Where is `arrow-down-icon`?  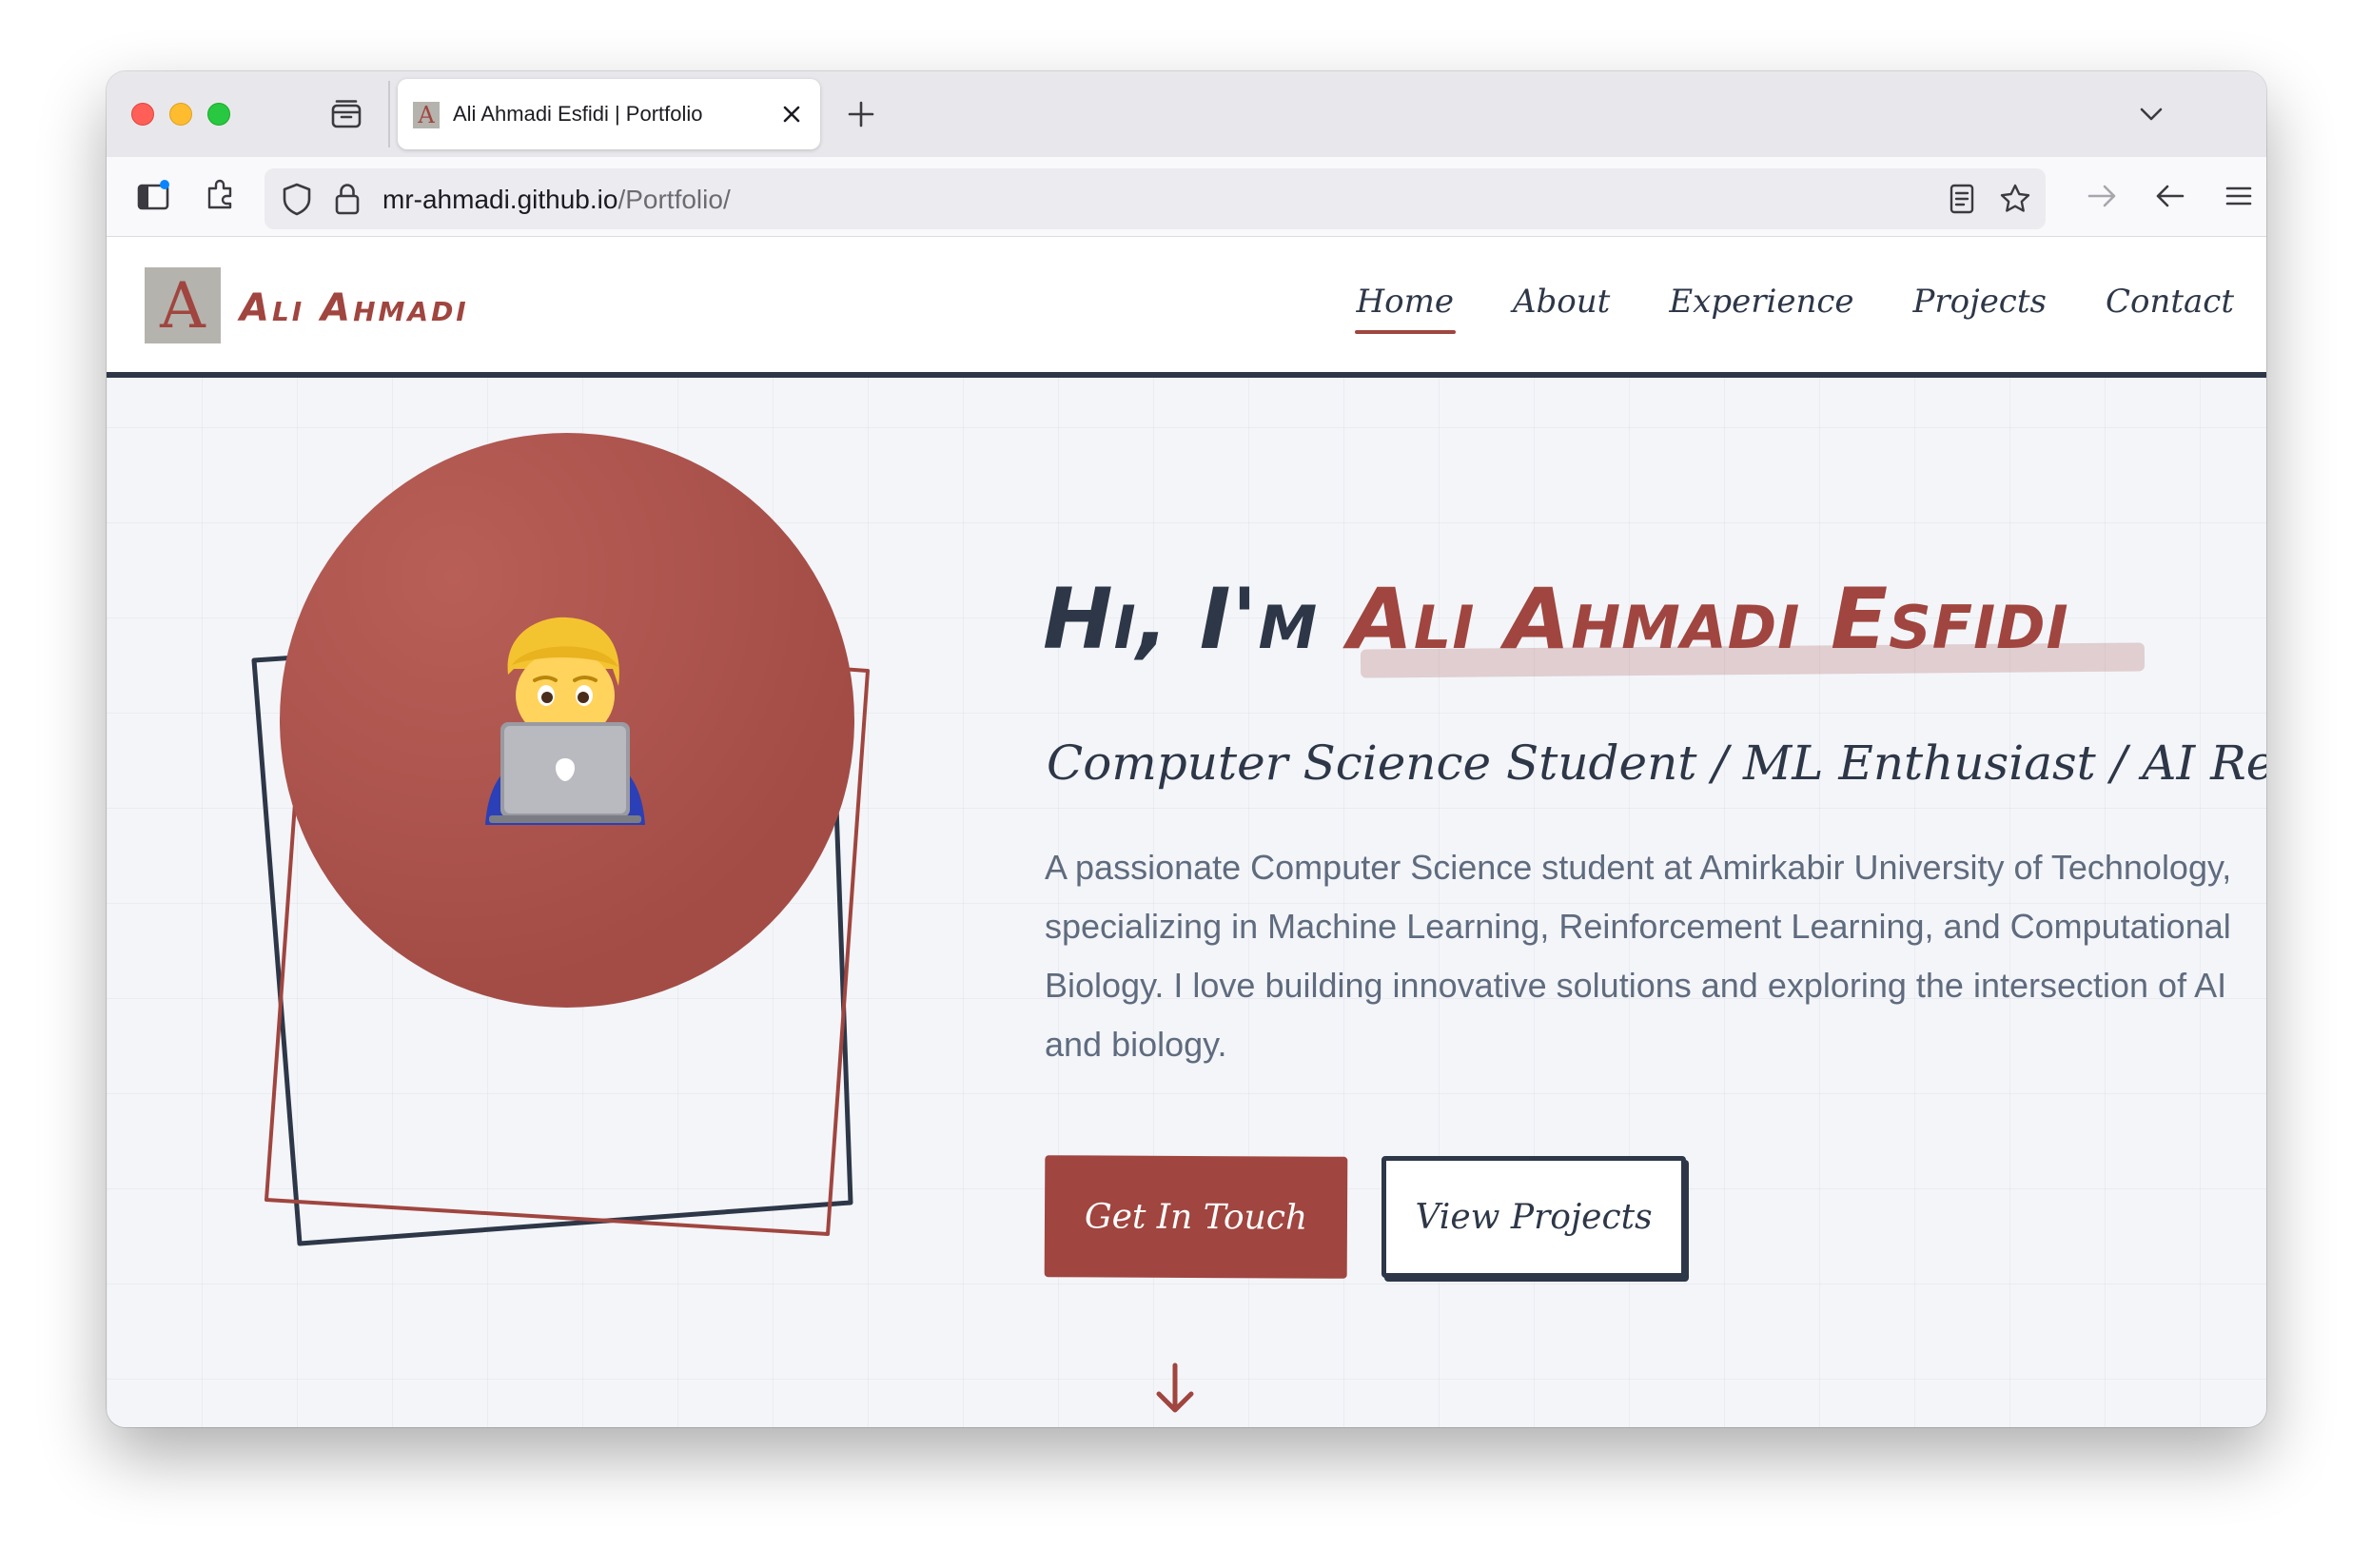
arrow-down-icon is located at coordinates (1175, 1388).